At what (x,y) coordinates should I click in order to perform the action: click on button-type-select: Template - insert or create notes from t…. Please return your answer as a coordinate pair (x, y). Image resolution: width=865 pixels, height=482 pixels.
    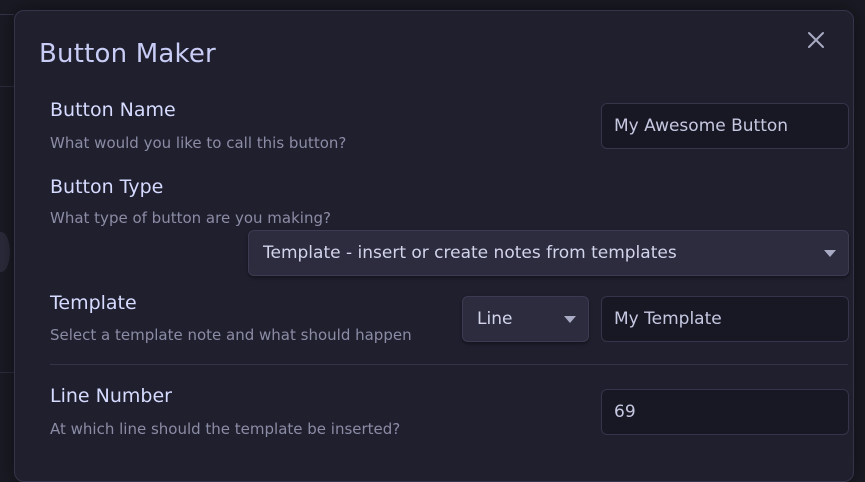
    Looking at the image, I should click on (548, 253).